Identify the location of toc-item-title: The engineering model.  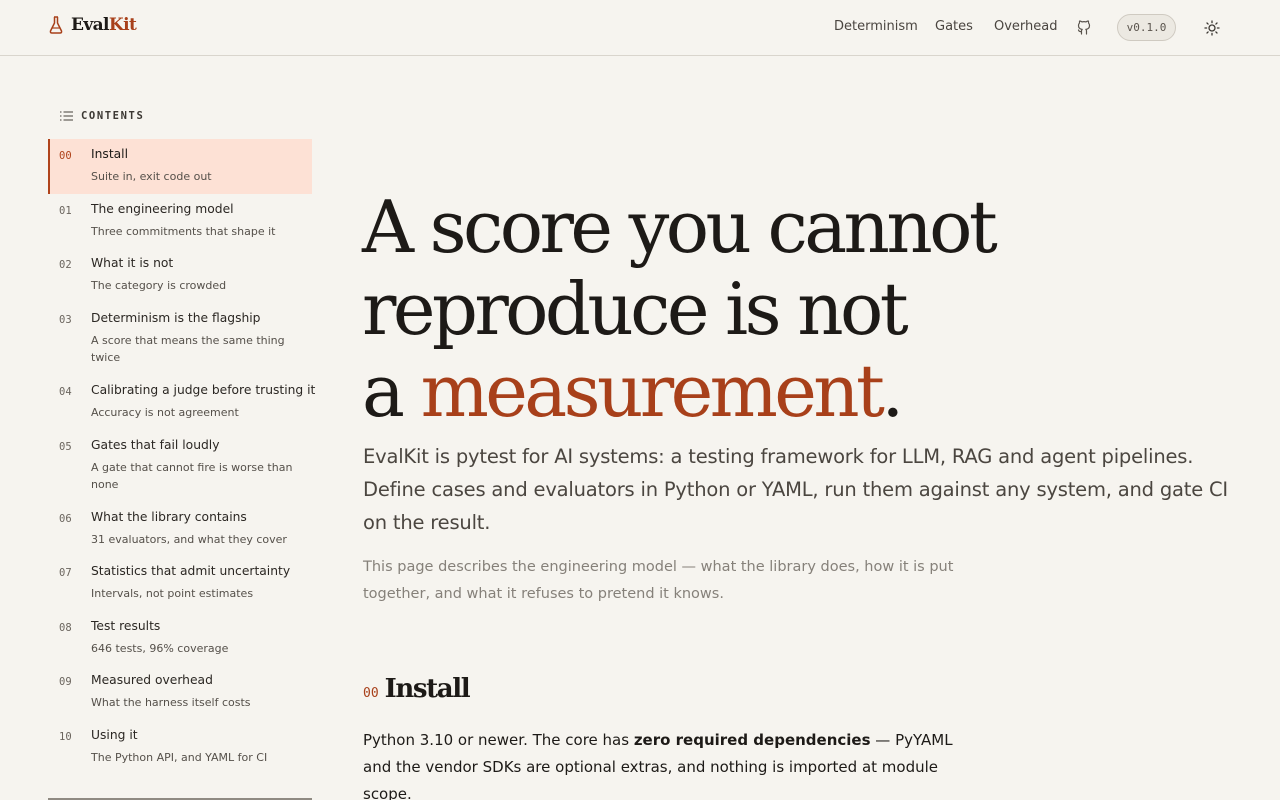
(162, 209).